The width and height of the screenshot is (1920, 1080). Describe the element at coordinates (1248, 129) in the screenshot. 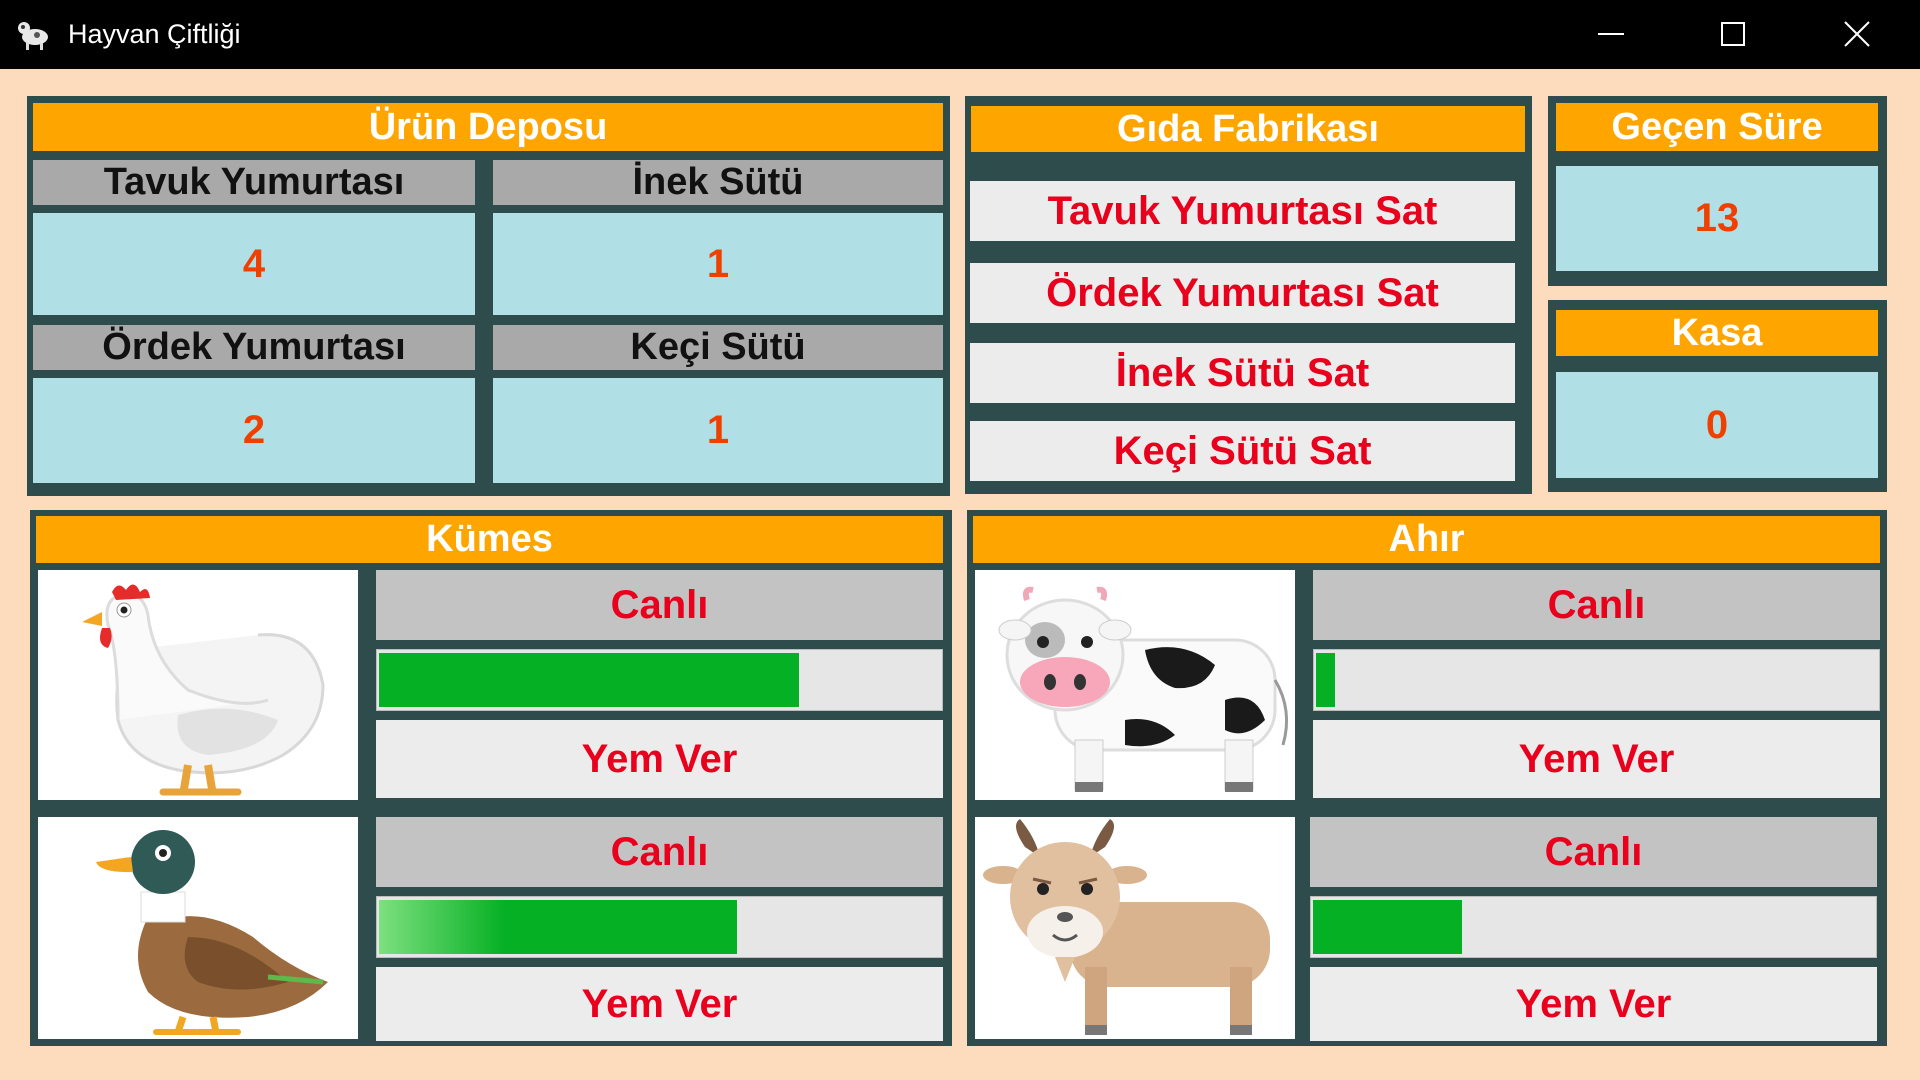

I see `factory-title: Gıda Fabrikası` at that location.